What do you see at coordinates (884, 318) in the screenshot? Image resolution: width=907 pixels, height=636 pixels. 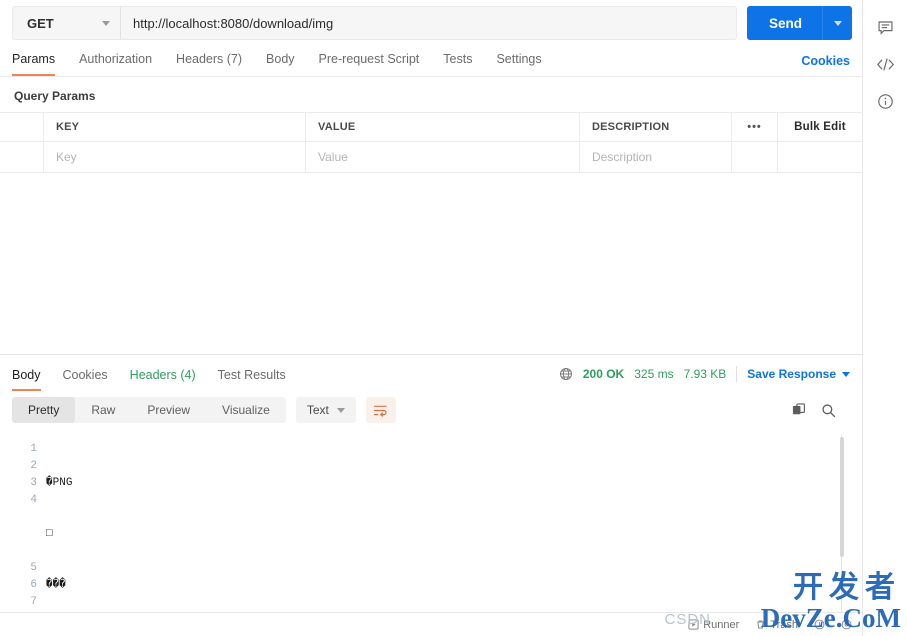 I see `right-sidebar` at bounding box center [884, 318].